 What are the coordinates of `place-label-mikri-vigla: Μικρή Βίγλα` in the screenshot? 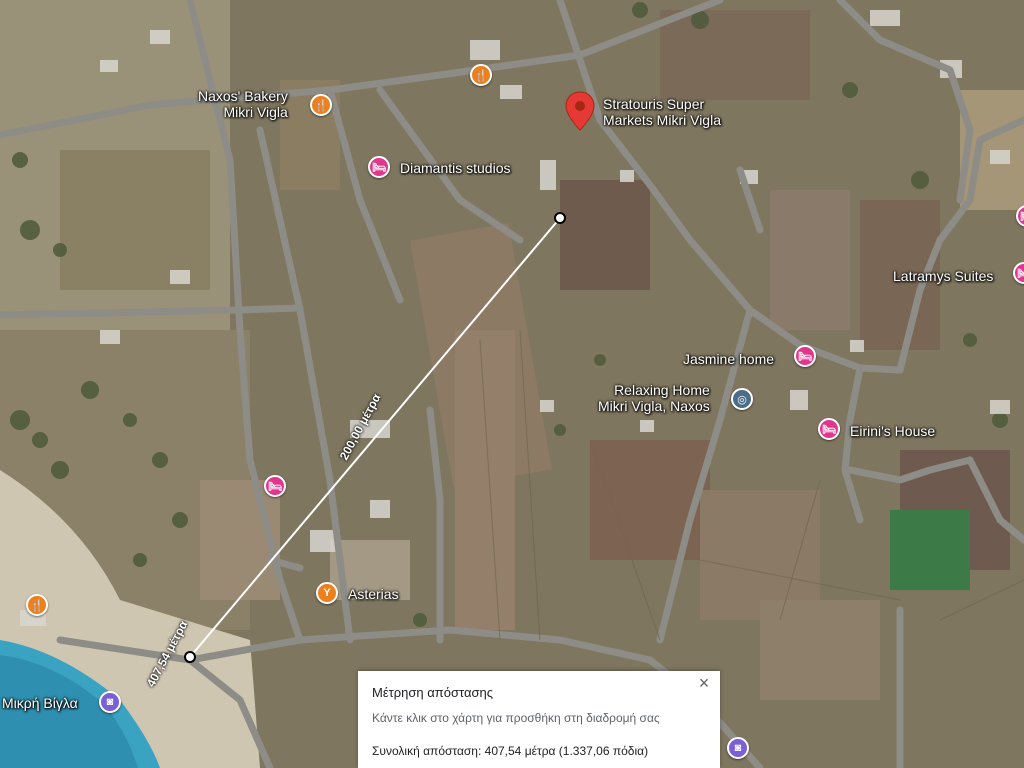 It's located at (40, 703).